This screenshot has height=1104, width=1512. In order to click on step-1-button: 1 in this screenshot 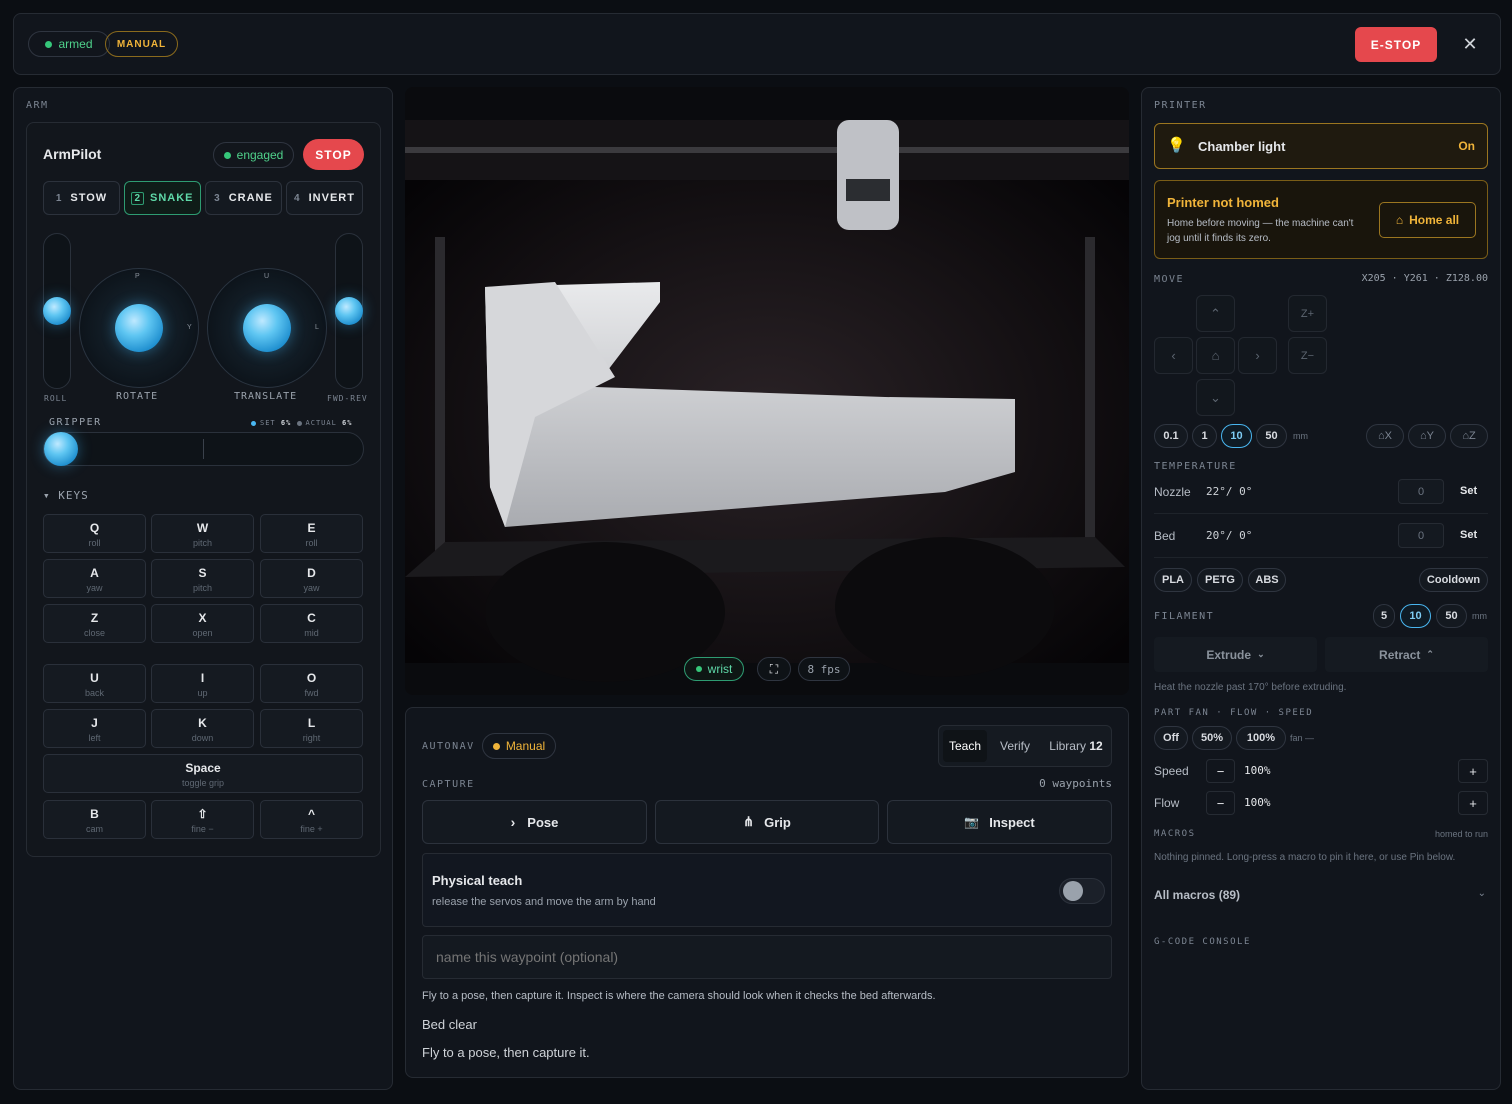, I will do `click(1204, 436)`.